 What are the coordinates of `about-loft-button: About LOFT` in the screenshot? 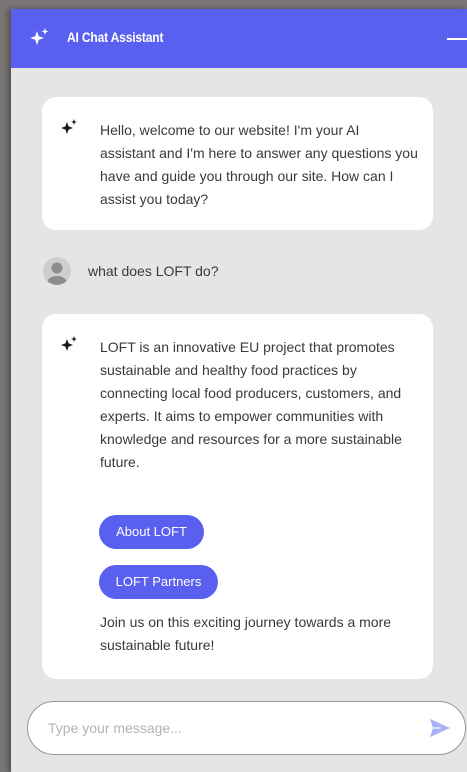 It's located at (151, 532).